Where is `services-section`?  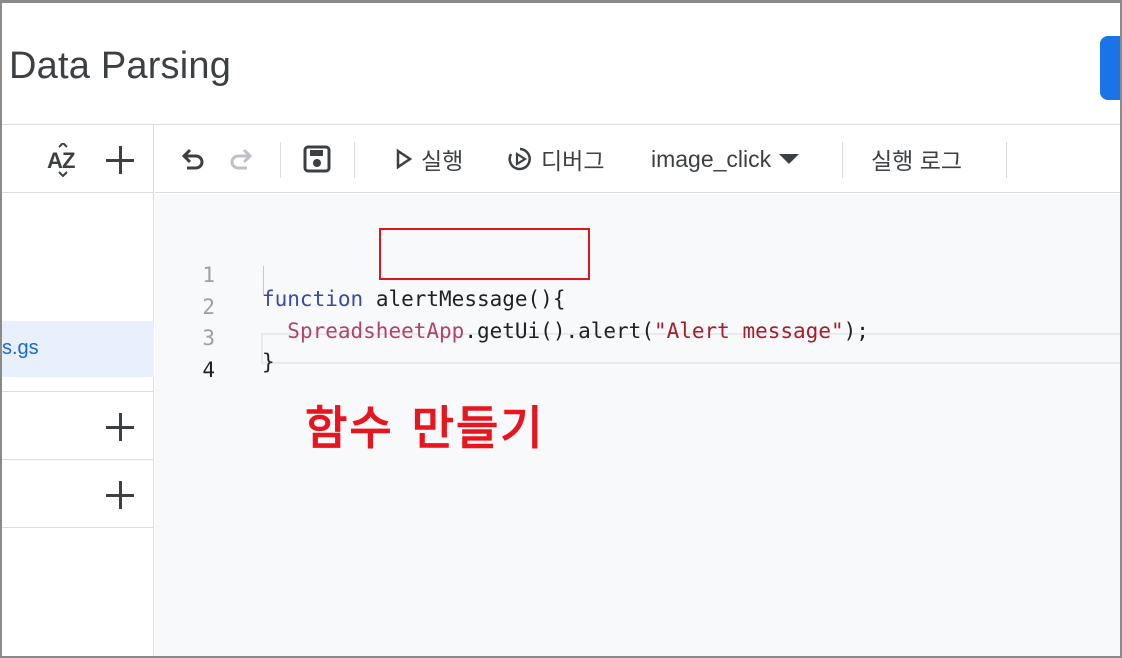
services-section is located at coordinates (78, 493).